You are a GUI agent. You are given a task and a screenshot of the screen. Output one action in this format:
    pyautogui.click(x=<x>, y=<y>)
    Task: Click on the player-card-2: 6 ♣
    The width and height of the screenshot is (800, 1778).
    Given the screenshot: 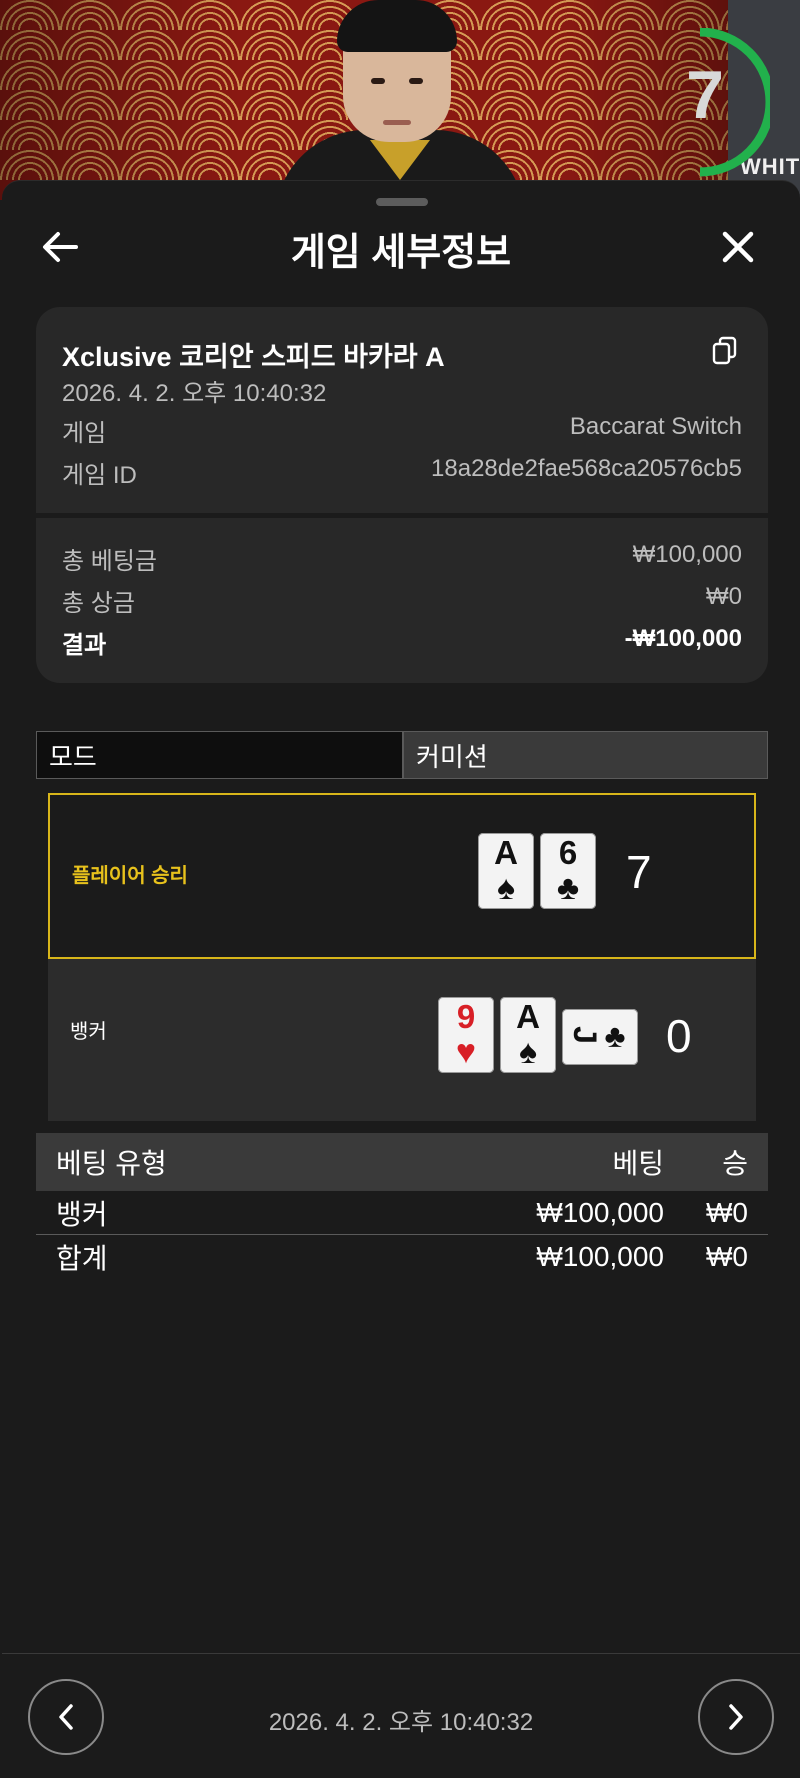 What is the action you would take?
    pyautogui.click(x=568, y=871)
    